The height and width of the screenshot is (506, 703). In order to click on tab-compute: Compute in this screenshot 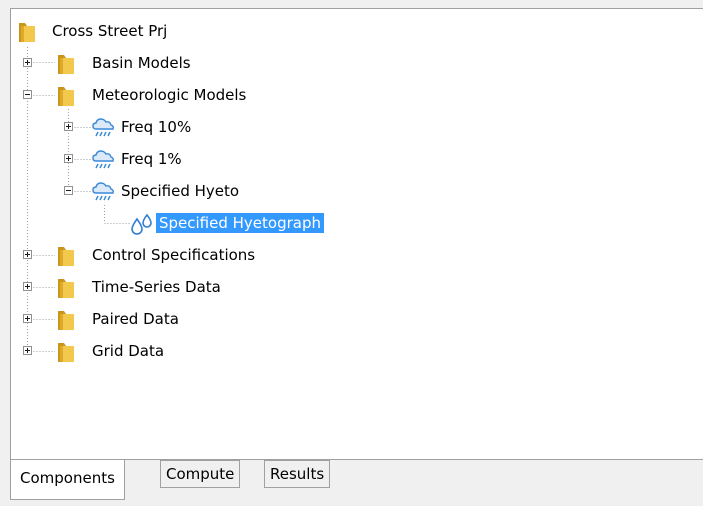, I will do `click(200, 474)`.